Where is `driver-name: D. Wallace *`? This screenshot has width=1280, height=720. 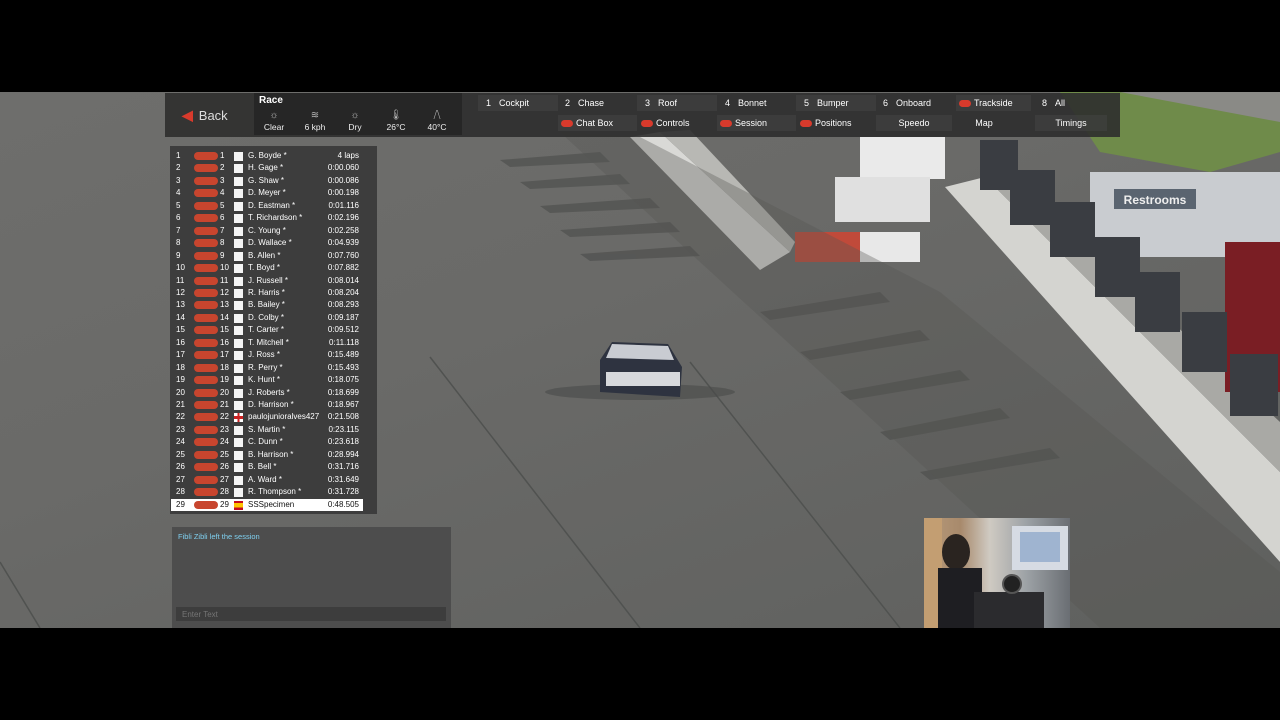
driver-name: D. Wallace * is located at coordinates (270, 243).